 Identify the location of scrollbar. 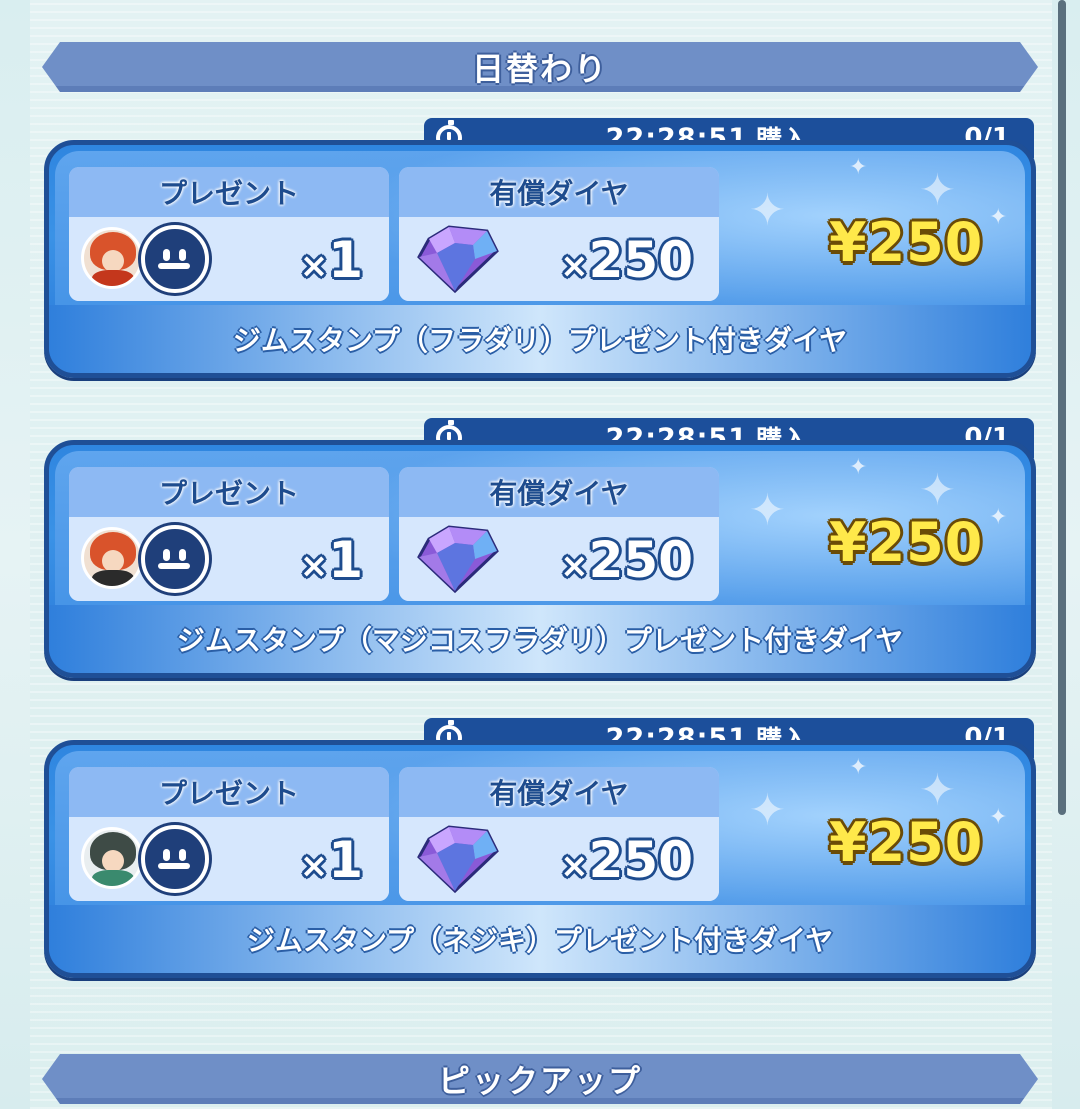
(1062, 407).